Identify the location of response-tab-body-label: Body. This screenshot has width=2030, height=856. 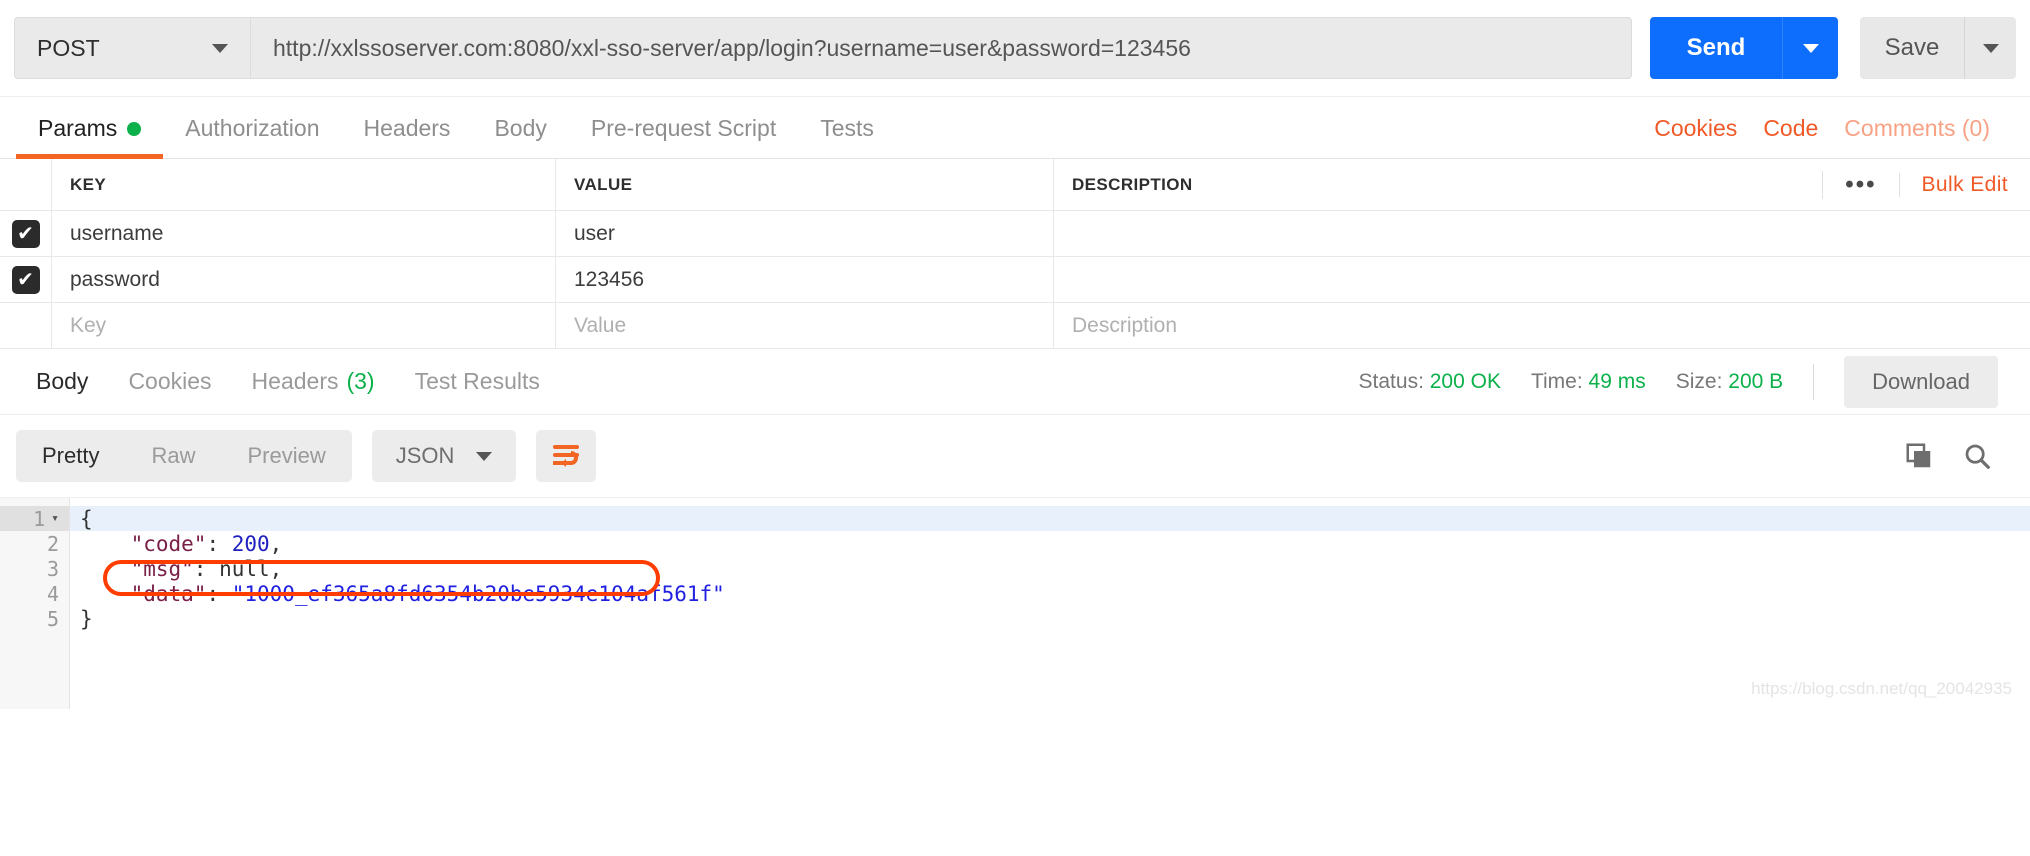
(62, 381).